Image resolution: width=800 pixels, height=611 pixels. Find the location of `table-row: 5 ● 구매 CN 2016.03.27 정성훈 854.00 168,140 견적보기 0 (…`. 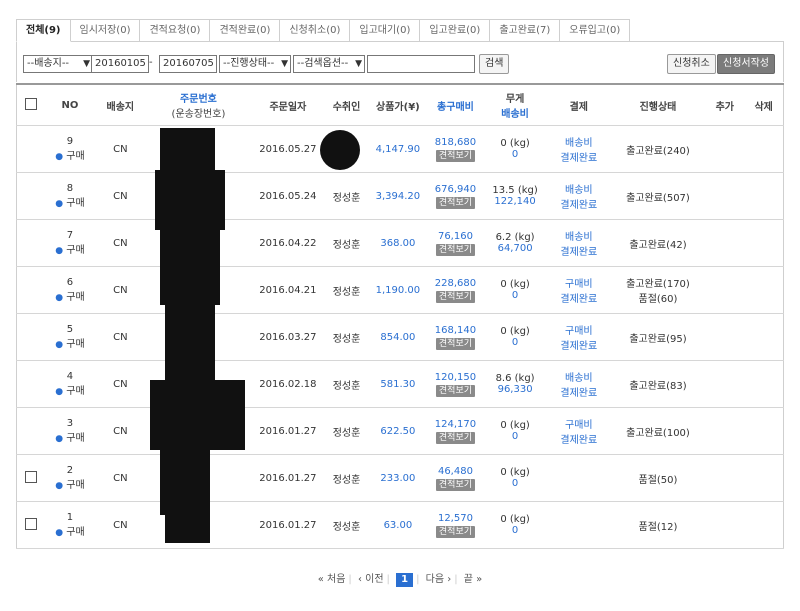

table-row: 5 ● 구매 CN 2016.03.27 정성훈 854.00 168,140 견적보기 0 (… is located at coordinates (400, 337).